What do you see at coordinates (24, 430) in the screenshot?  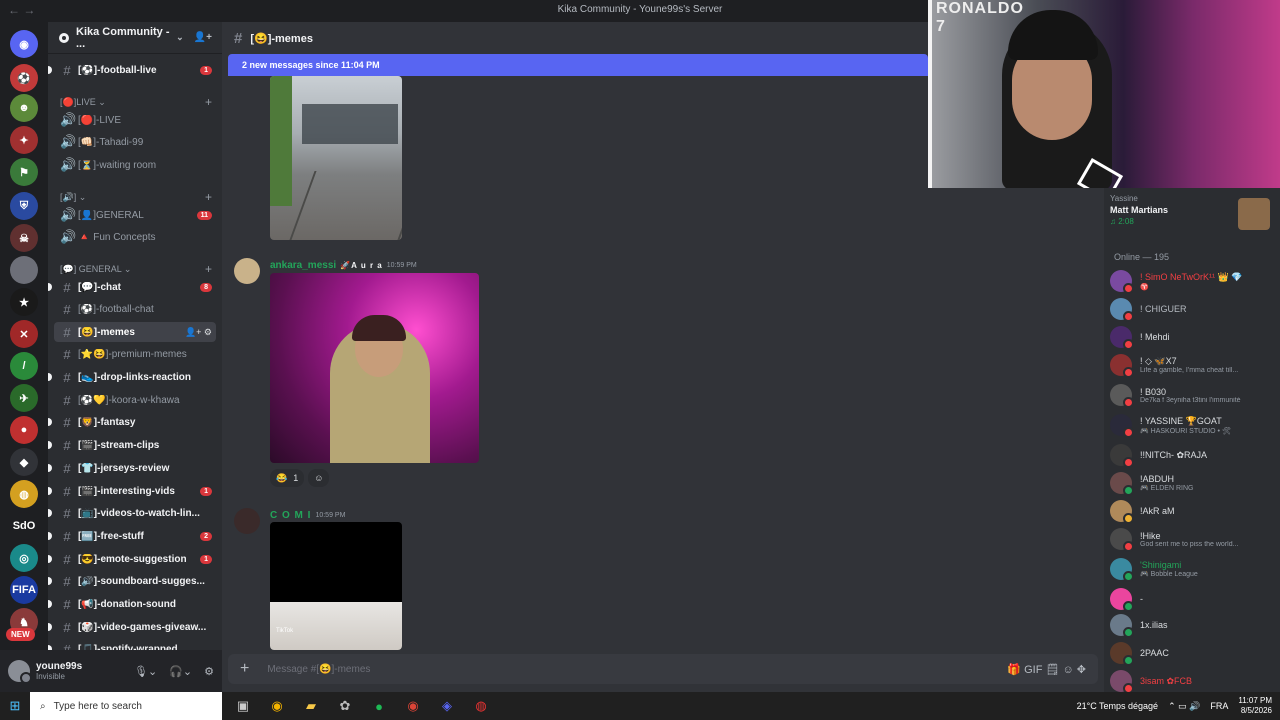 I see `server-icon: ●` at bounding box center [24, 430].